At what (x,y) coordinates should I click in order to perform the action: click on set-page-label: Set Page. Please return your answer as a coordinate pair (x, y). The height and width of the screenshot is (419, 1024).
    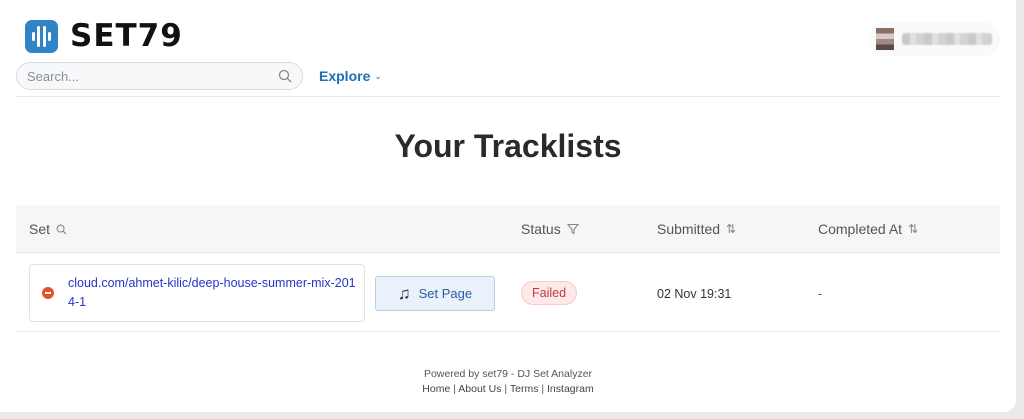
    Looking at the image, I should click on (445, 293).